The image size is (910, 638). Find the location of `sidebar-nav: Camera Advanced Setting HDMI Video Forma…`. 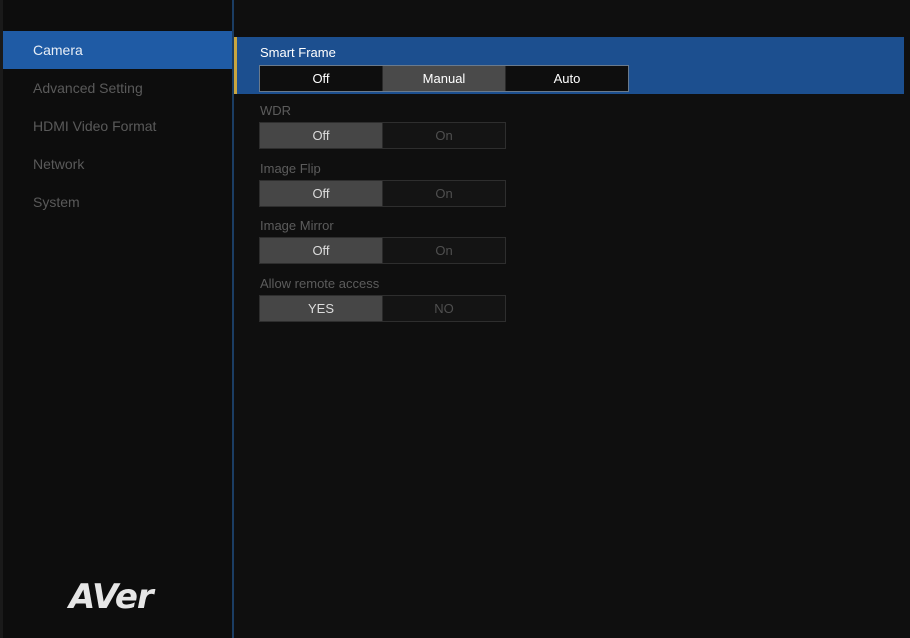

sidebar-nav: Camera Advanced Setting HDMI Video Forma… is located at coordinates (117, 126).